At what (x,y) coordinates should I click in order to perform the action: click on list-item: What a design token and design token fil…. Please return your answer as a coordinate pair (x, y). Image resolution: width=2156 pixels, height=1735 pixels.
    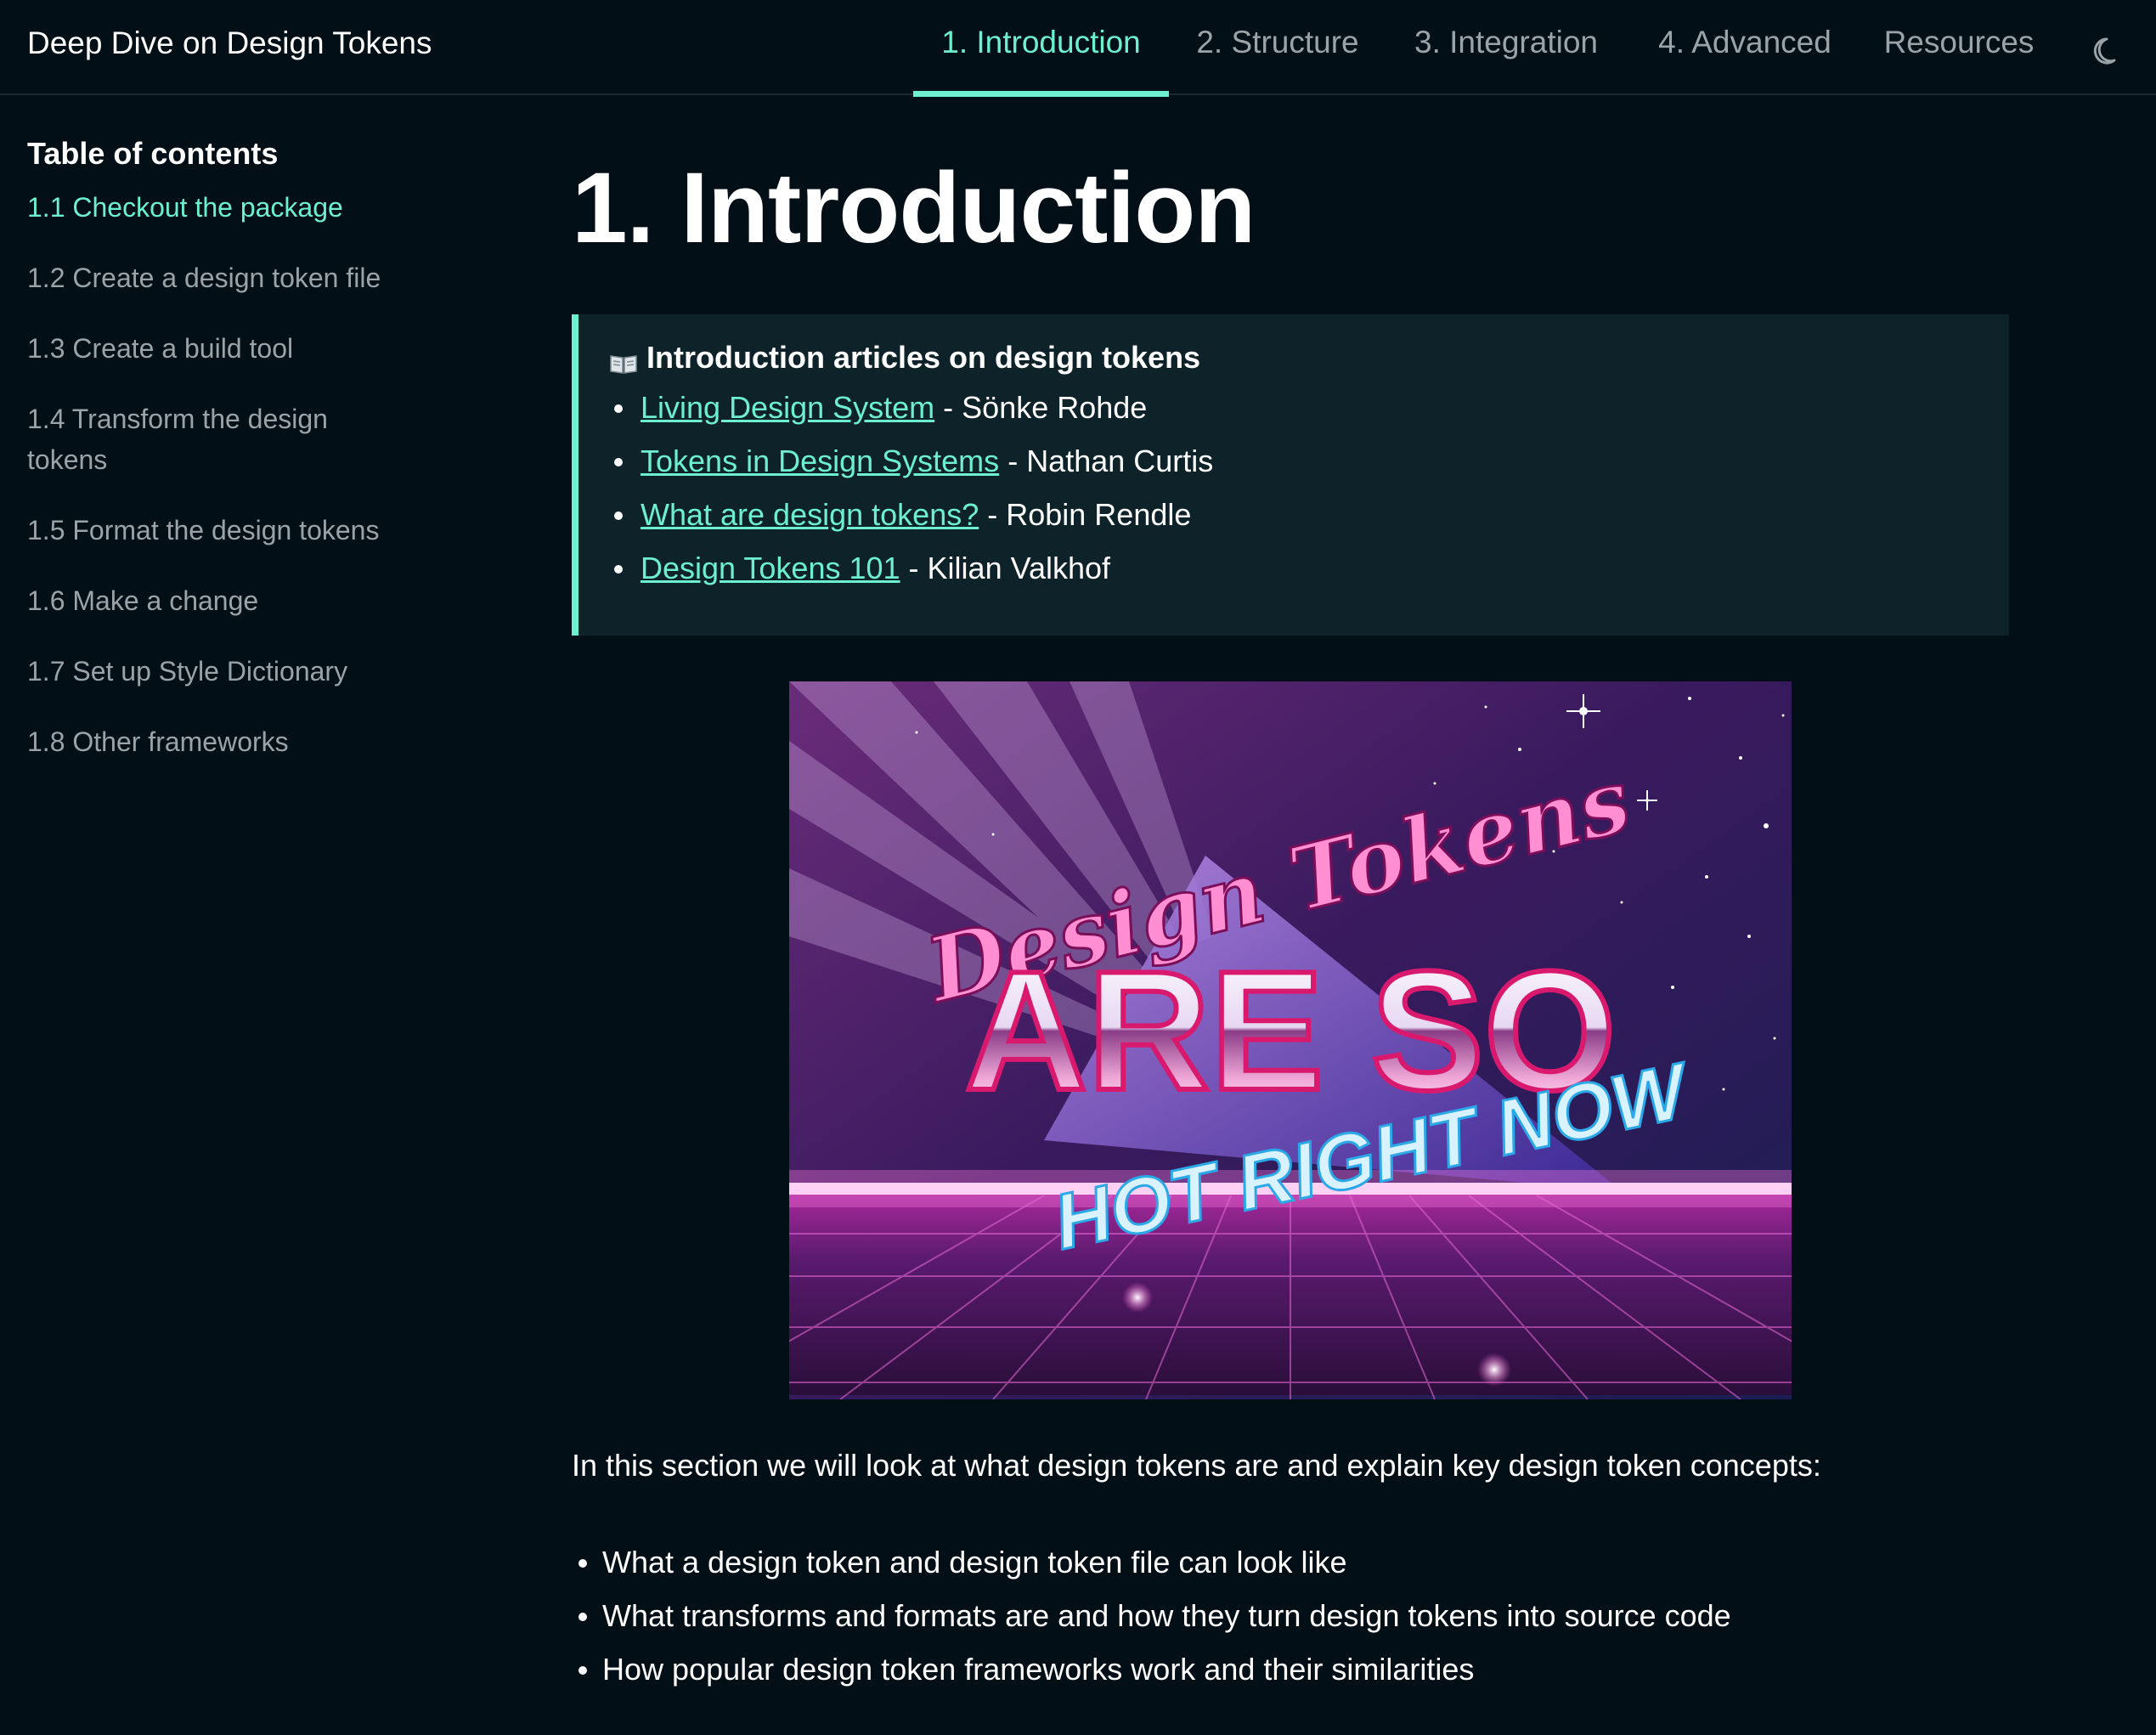
    Looking at the image, I should click on (1290, 1562).